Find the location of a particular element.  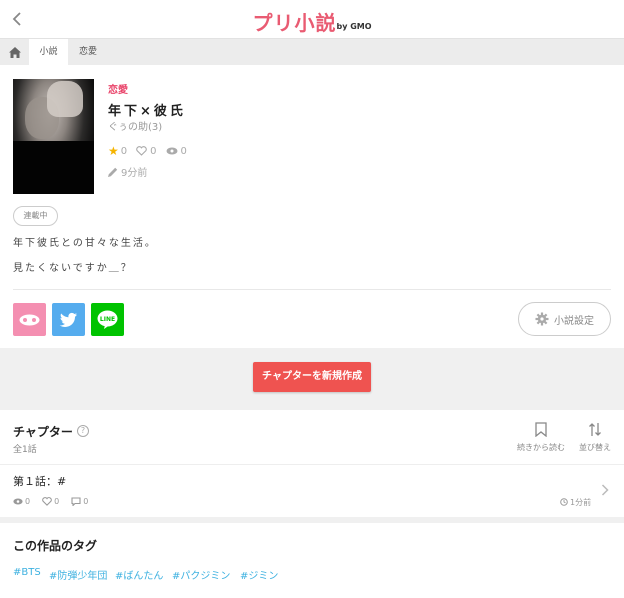

home-icon is located at coordinates (14, 52).